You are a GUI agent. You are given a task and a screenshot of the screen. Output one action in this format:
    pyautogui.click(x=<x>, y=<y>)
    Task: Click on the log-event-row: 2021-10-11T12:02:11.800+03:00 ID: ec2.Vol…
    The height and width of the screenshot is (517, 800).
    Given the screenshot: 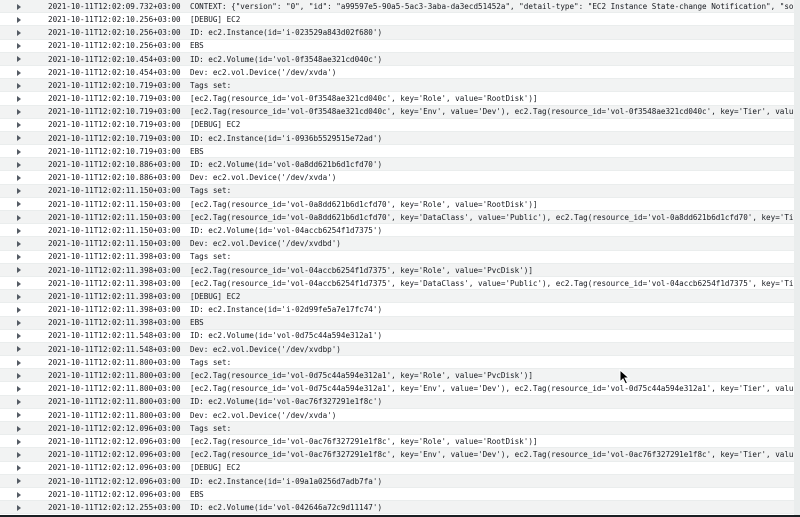 What is the action you would take?
    pyautogui.click(x=400, y=402)
    